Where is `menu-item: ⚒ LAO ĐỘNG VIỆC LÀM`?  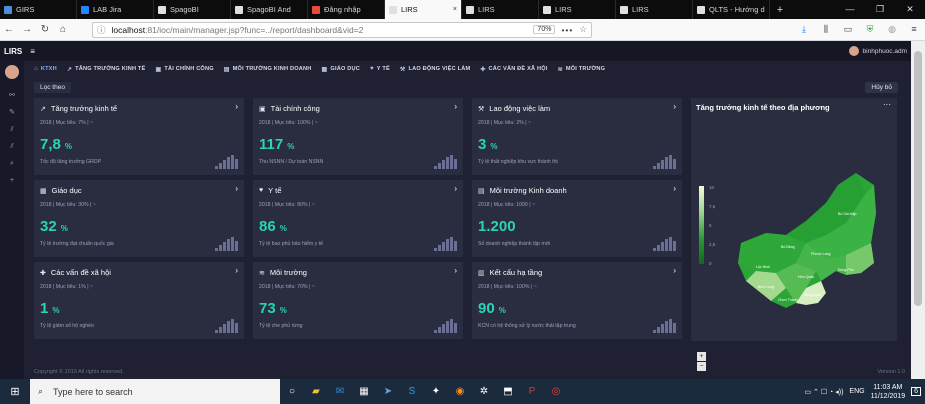
menu-item: ⚒ LAO ĐỘNG VIỆC LÀM is located at coordinates (435, 69).